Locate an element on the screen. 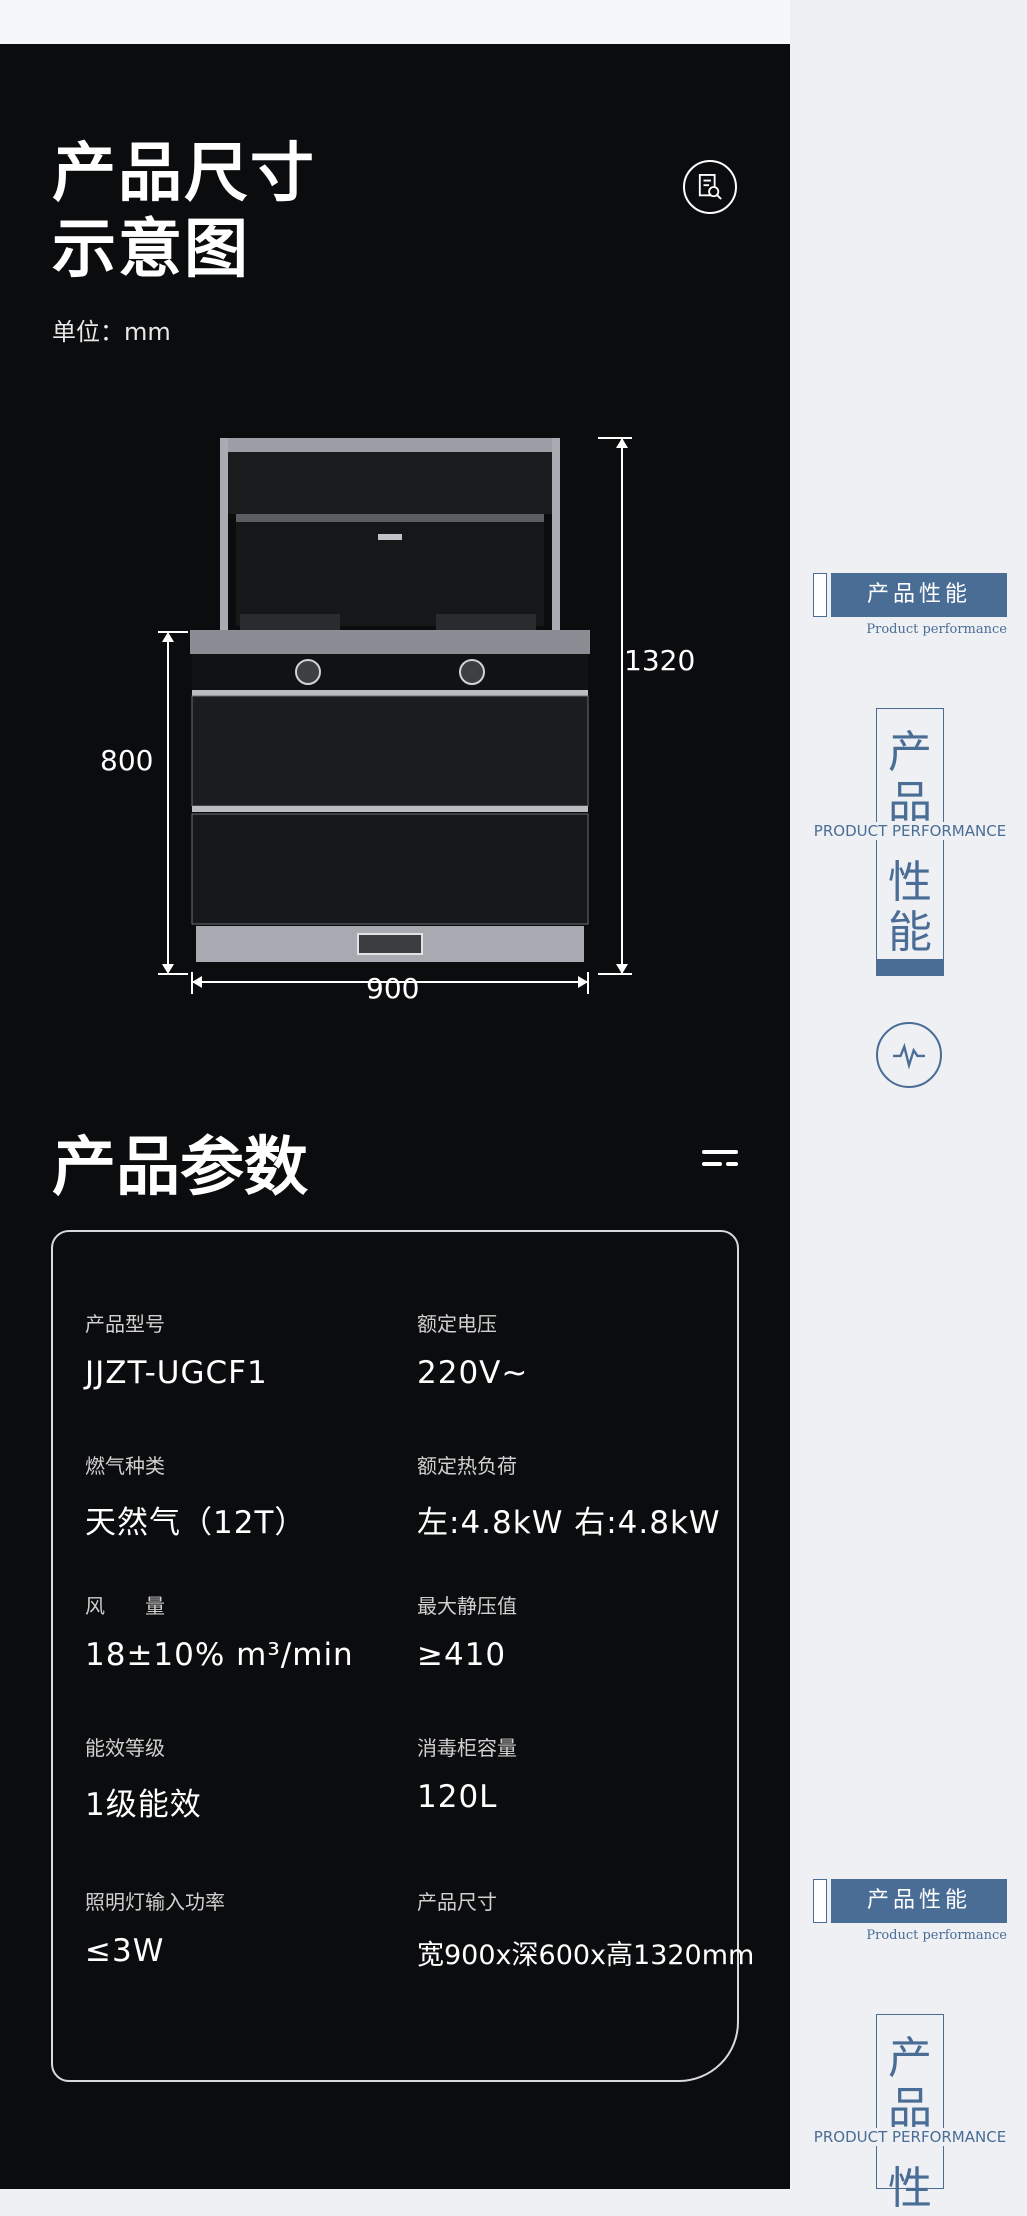 The width and height of the screenshot is (1027, 2216). performance-badge-top: 产品性能 is located at coordinates (910, 595).